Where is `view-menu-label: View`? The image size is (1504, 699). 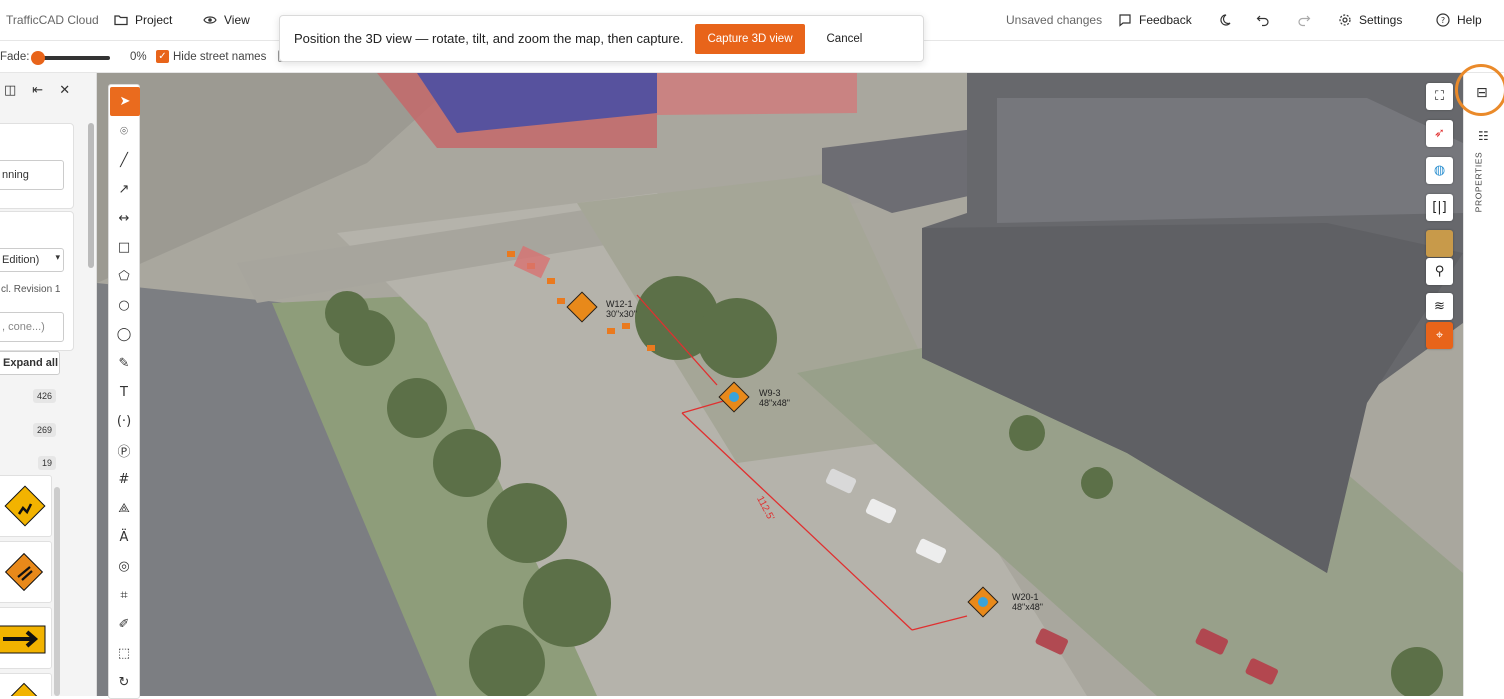
view-menu-label: View is located at coordinates (237, 20).